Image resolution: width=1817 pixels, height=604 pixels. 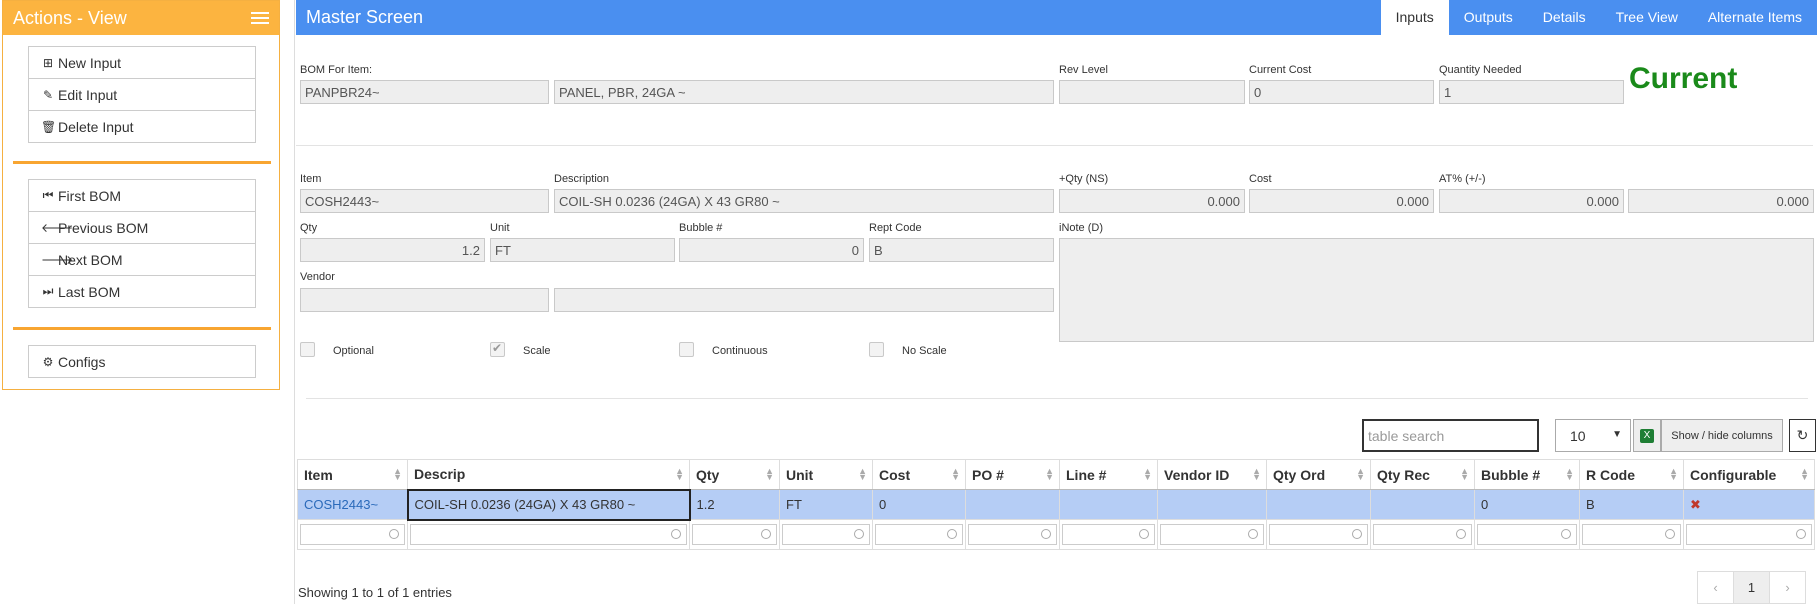 I want to click on table-cell: FT, so click(x=826, y=504).